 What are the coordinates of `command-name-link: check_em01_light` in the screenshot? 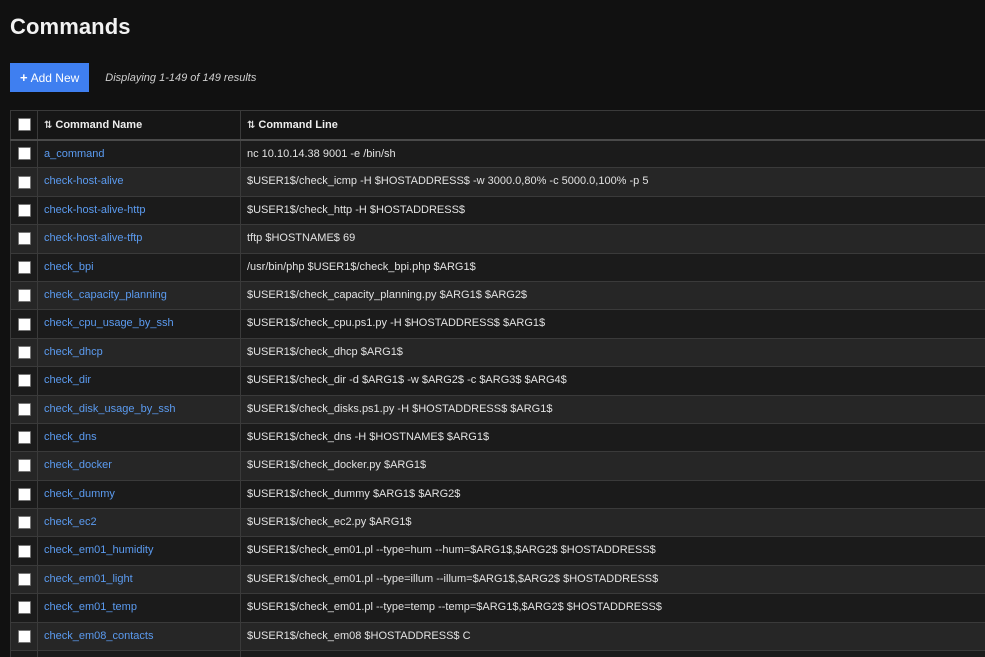 It's located at (88, 579).